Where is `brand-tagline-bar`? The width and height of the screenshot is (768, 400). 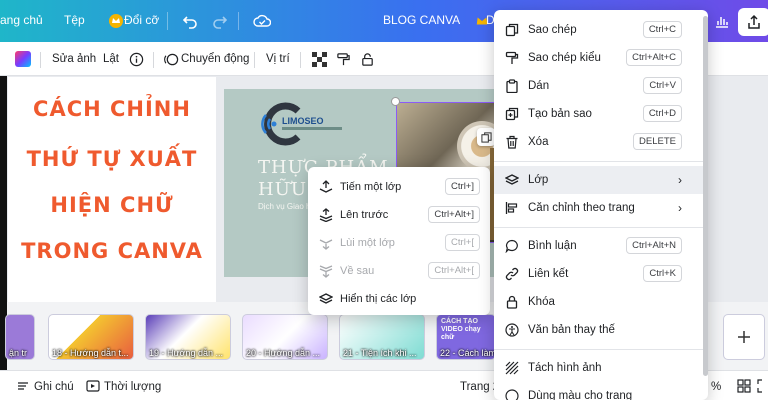
brand-tagline-bar is located at coordinates (312, 128).